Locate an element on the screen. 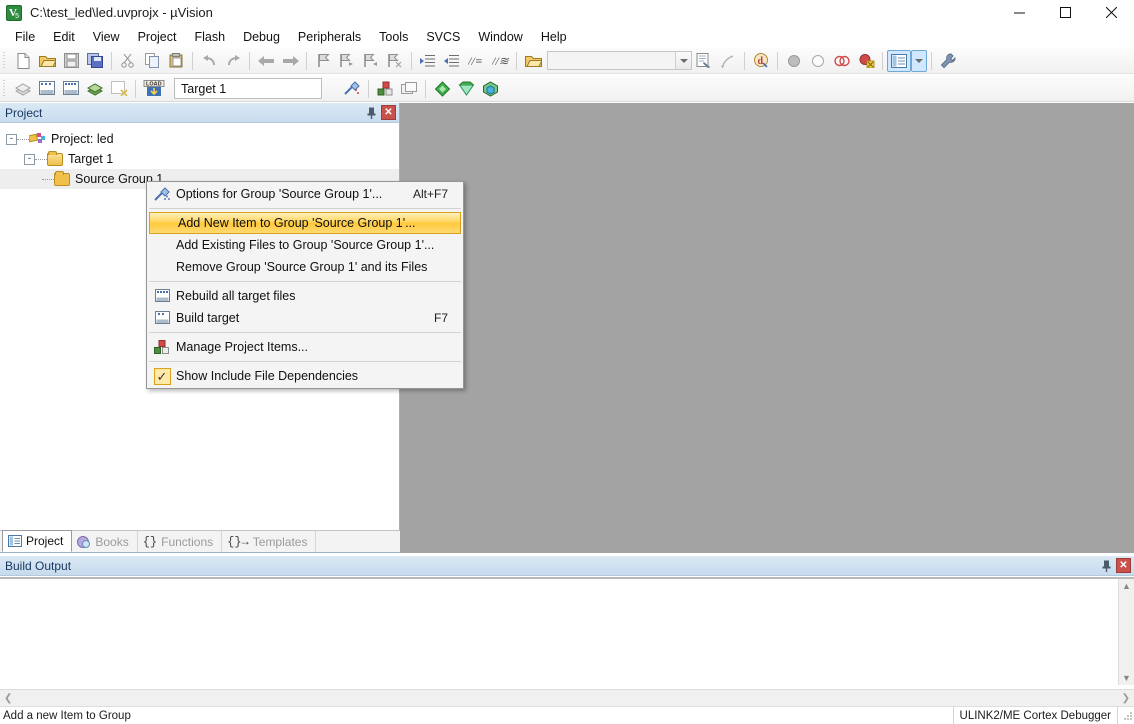 Image resolution: width=1134 pixels, height=724 pixels. pack-installer-icon is located at coordinates (442, 89).